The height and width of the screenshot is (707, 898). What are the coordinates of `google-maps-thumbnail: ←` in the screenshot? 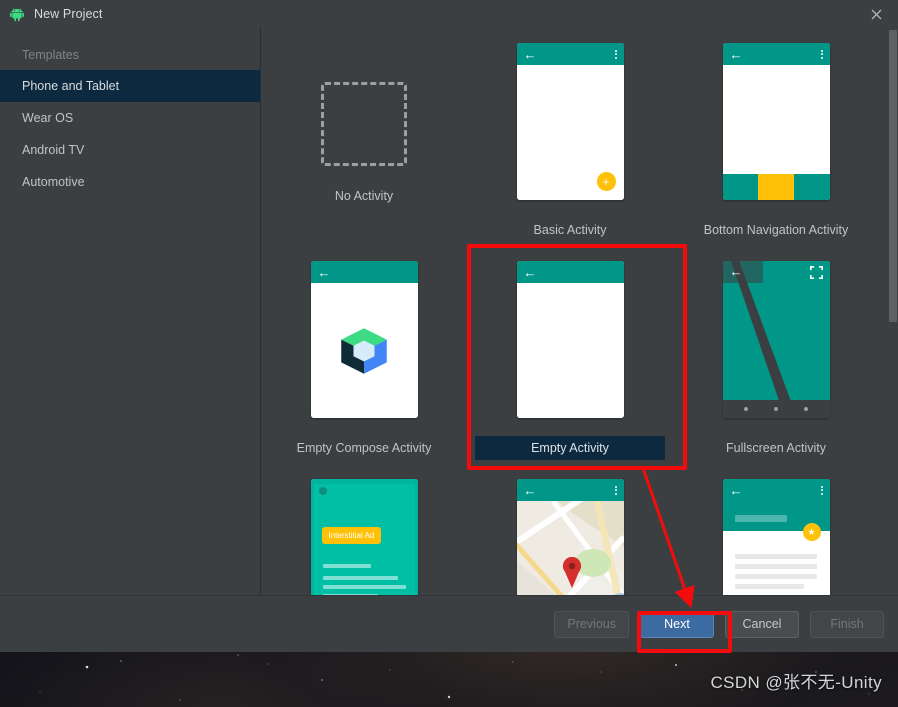 It's located at (570, 537).